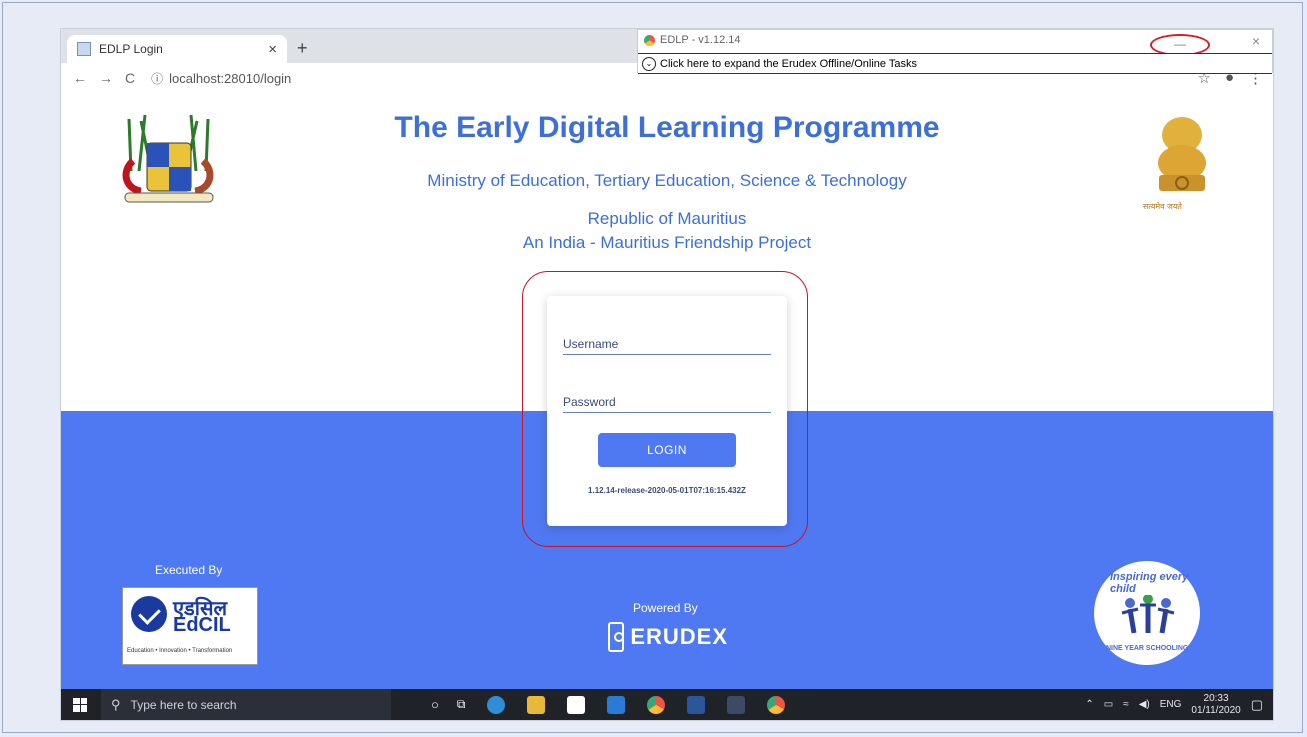 The height and width of the screenshot is (737, 1307). What do you see at coordinates (576, 704) in the screenshot?
I see `store-icon` at bounding box center [576, 704].